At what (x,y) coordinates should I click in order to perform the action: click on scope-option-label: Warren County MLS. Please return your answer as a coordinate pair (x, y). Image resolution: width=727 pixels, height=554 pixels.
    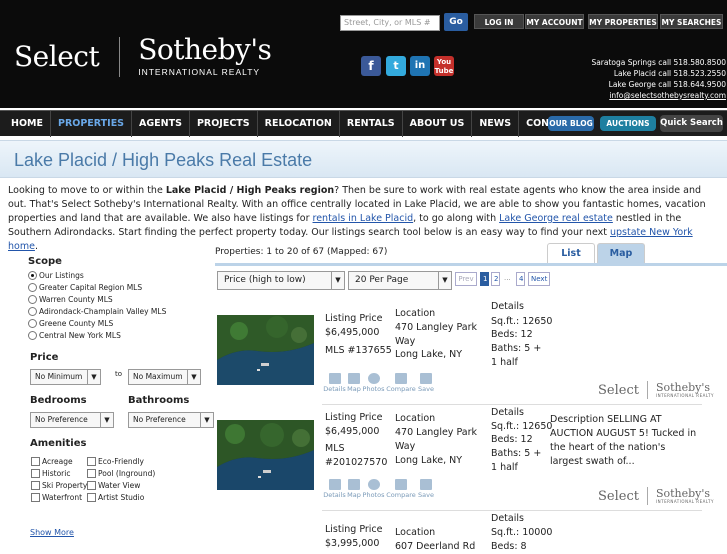
    Looking at the image, I should click on (76, 299).